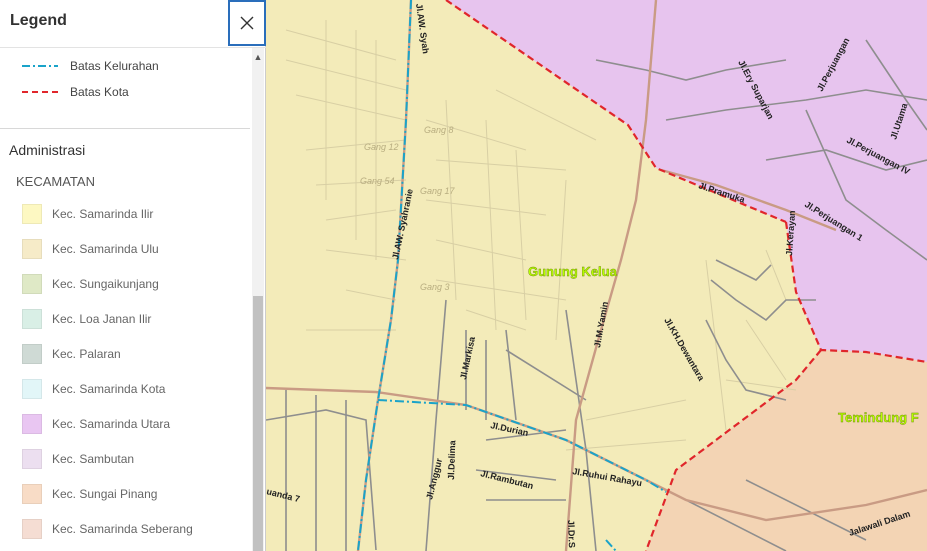 The width and height of the screenshot is (927, 551). I want to click on legend-polygon-label: Kec. Sungai Pinang, so click(105, 494).